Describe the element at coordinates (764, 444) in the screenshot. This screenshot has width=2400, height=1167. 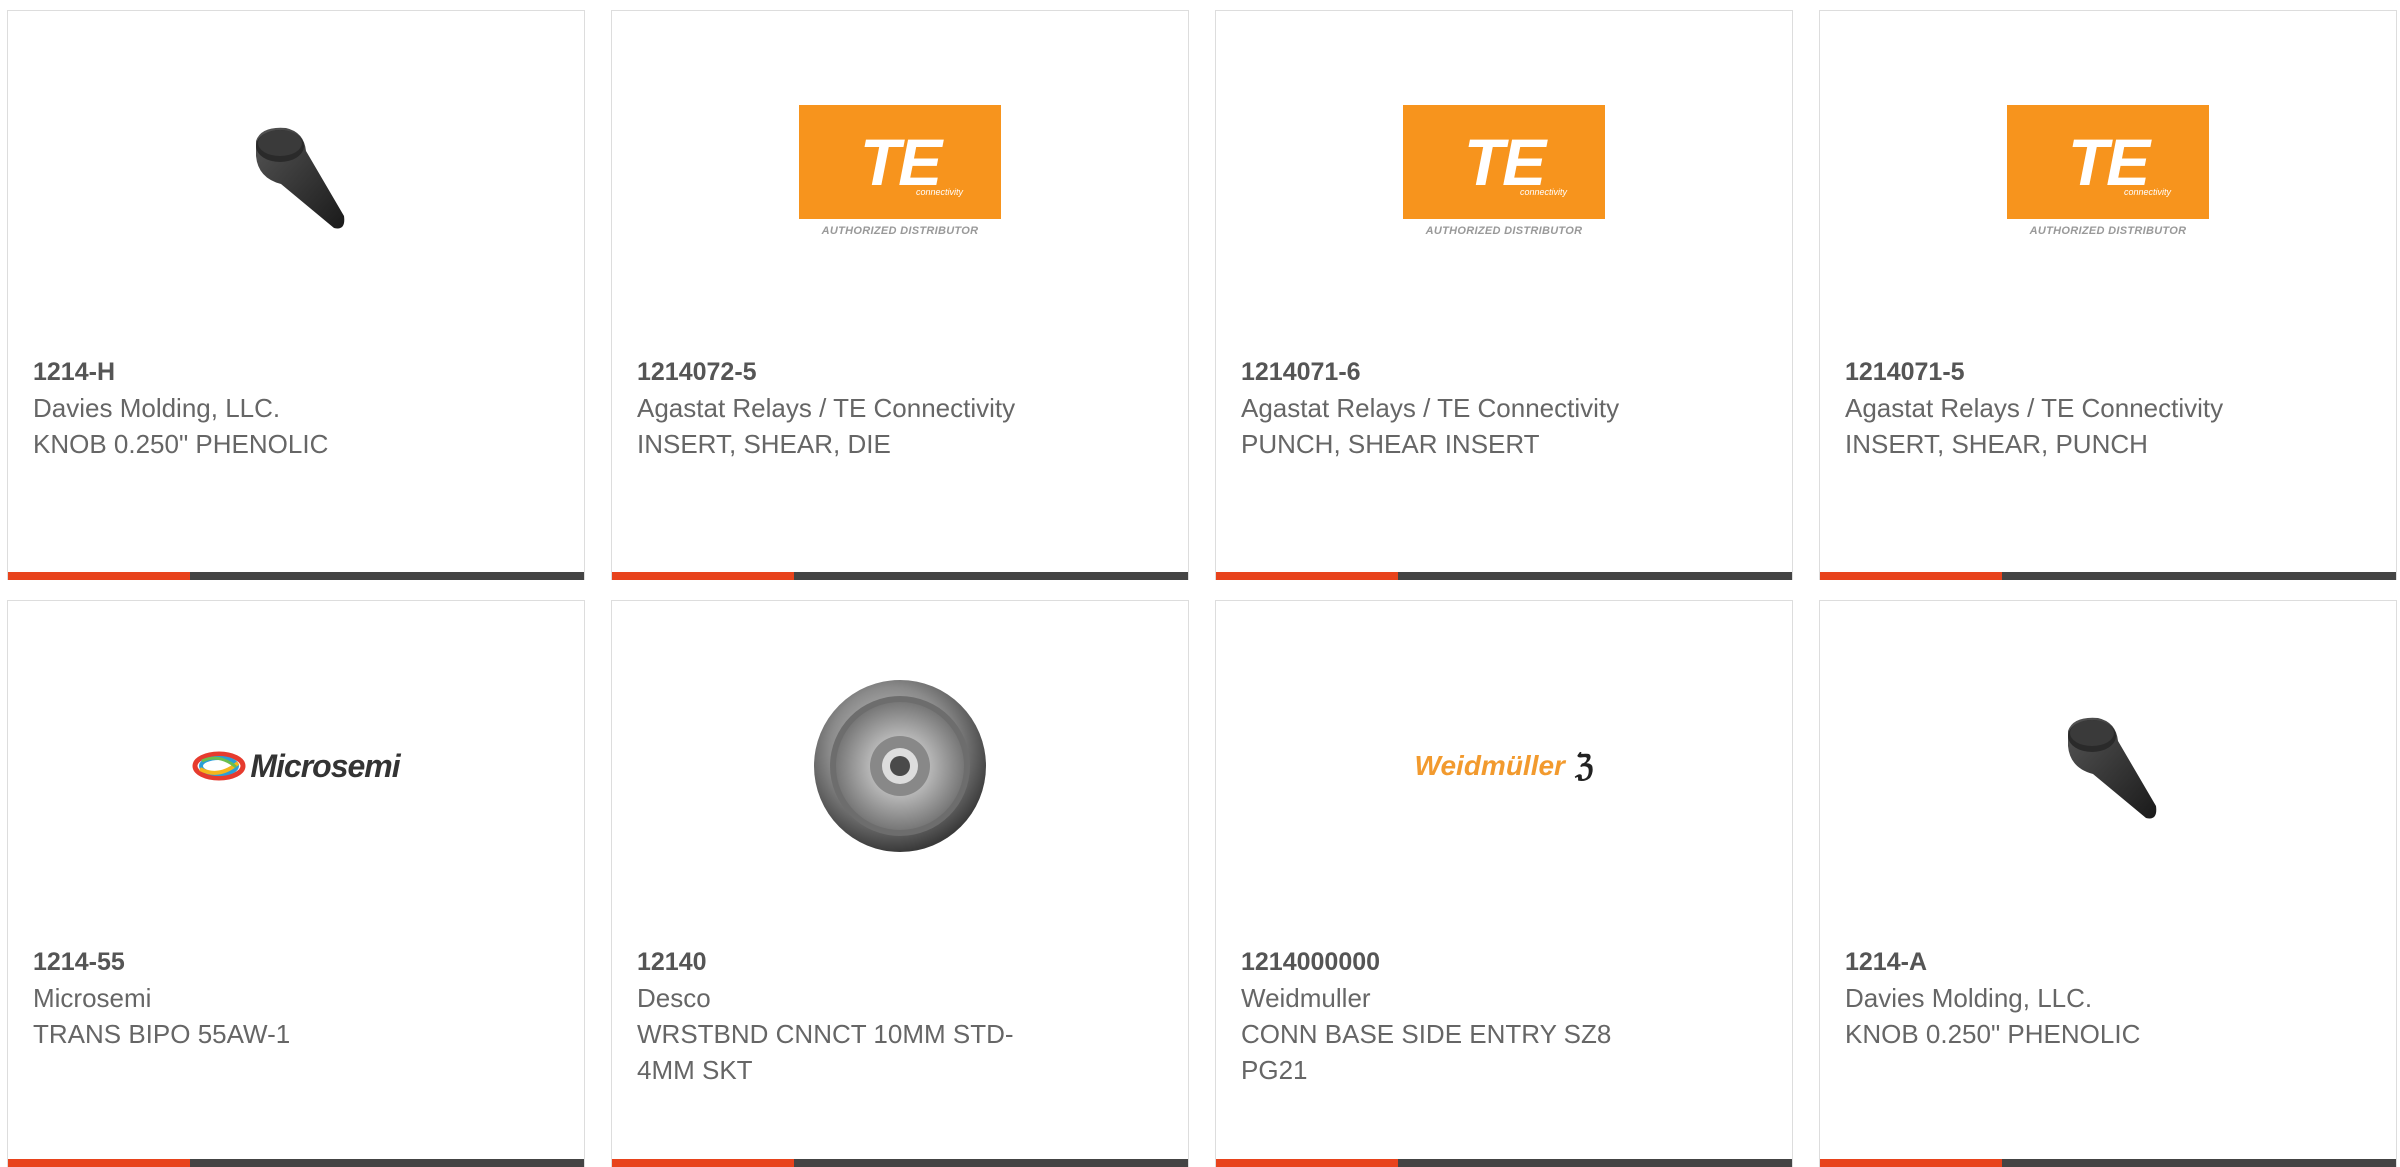
I see `description: INSERT, SHEAR, DIE` at that location.